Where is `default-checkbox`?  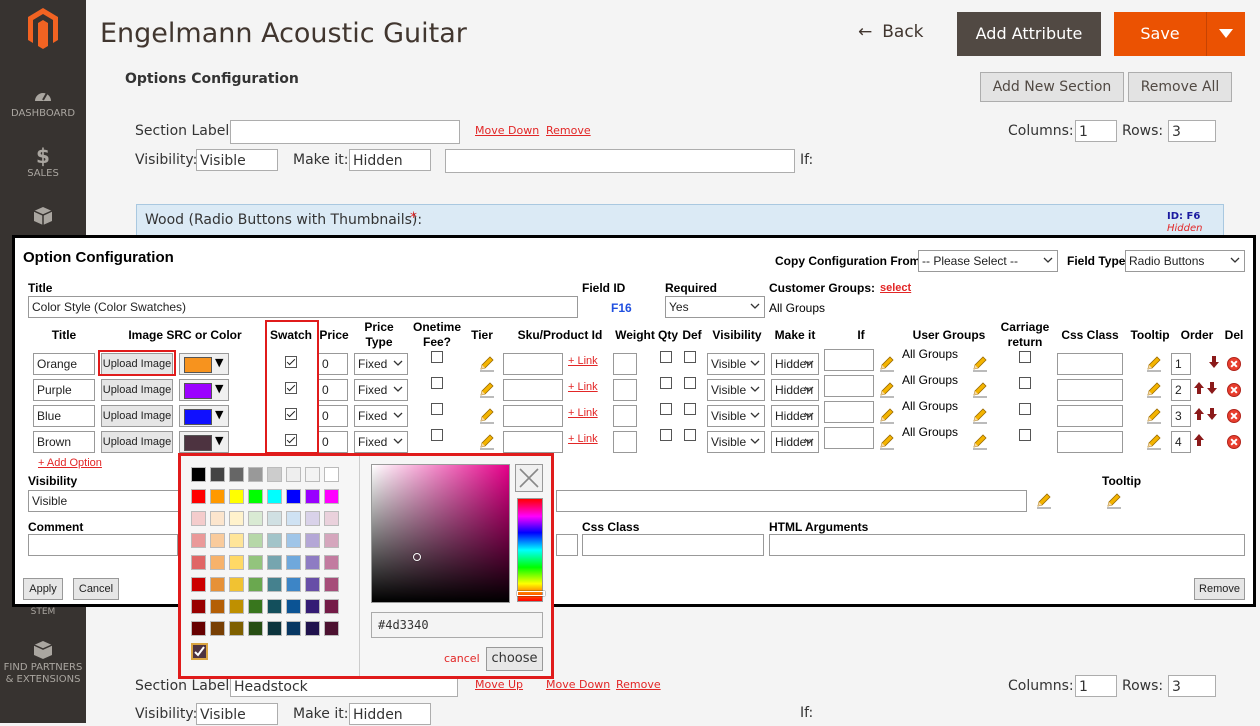
default-checkbox is located at coordinates (690, 383).